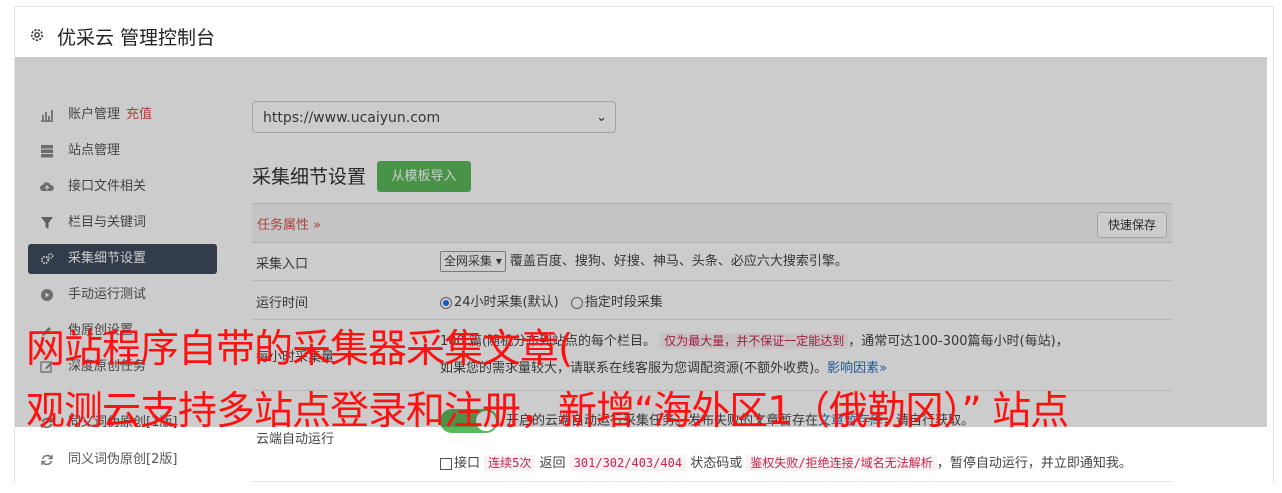 Image resolution: width=1282 pixels, height=493 pixels. Describe the element at coordinates (299, 349) in the screenshot. I see `overlay-caption-line1: 网站程序自带的采集器采集文章(` at that location.